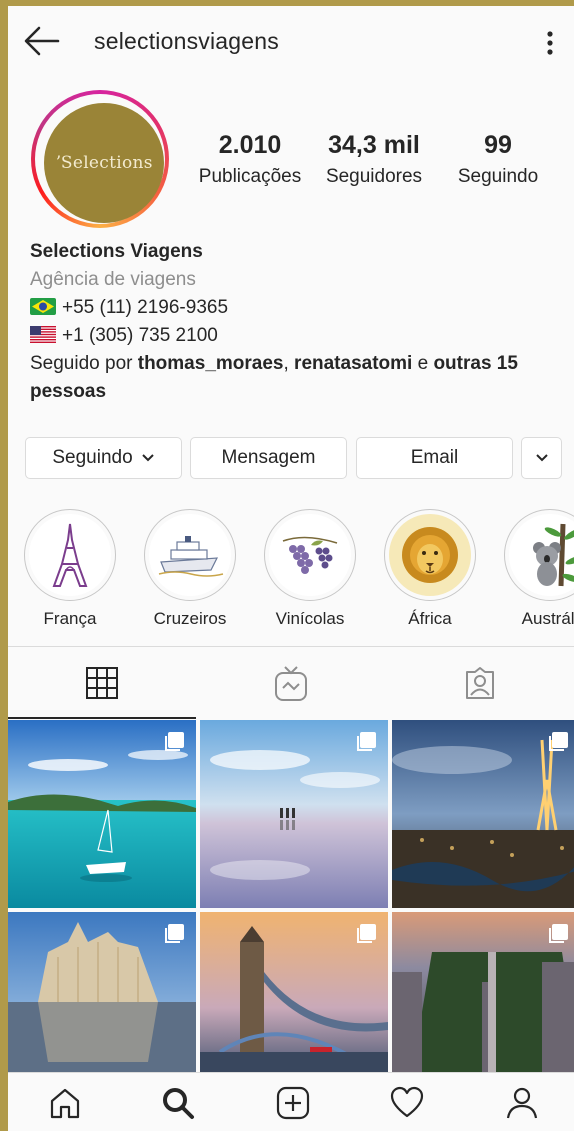 The height and width of the screenshot is (1131, 574). I want to click on following-count-value: 99, so click(498, 145).